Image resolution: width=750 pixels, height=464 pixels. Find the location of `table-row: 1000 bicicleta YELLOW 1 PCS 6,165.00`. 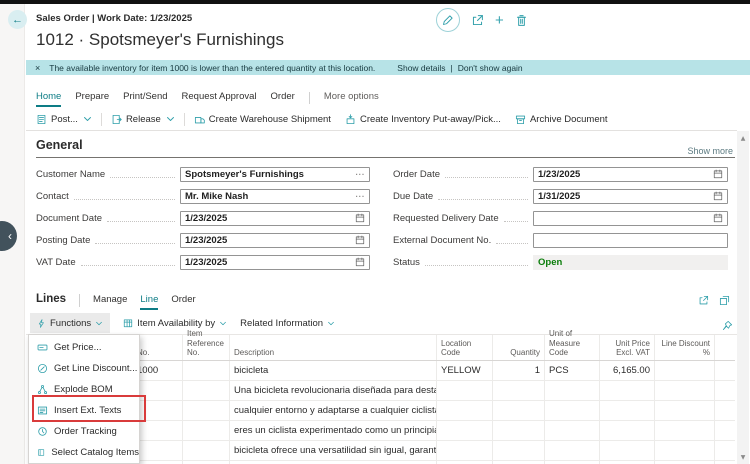

table-row: 1000 bicicleta YELLOW 1 PCS 6,165.00 is located at coordinates (434, 371).